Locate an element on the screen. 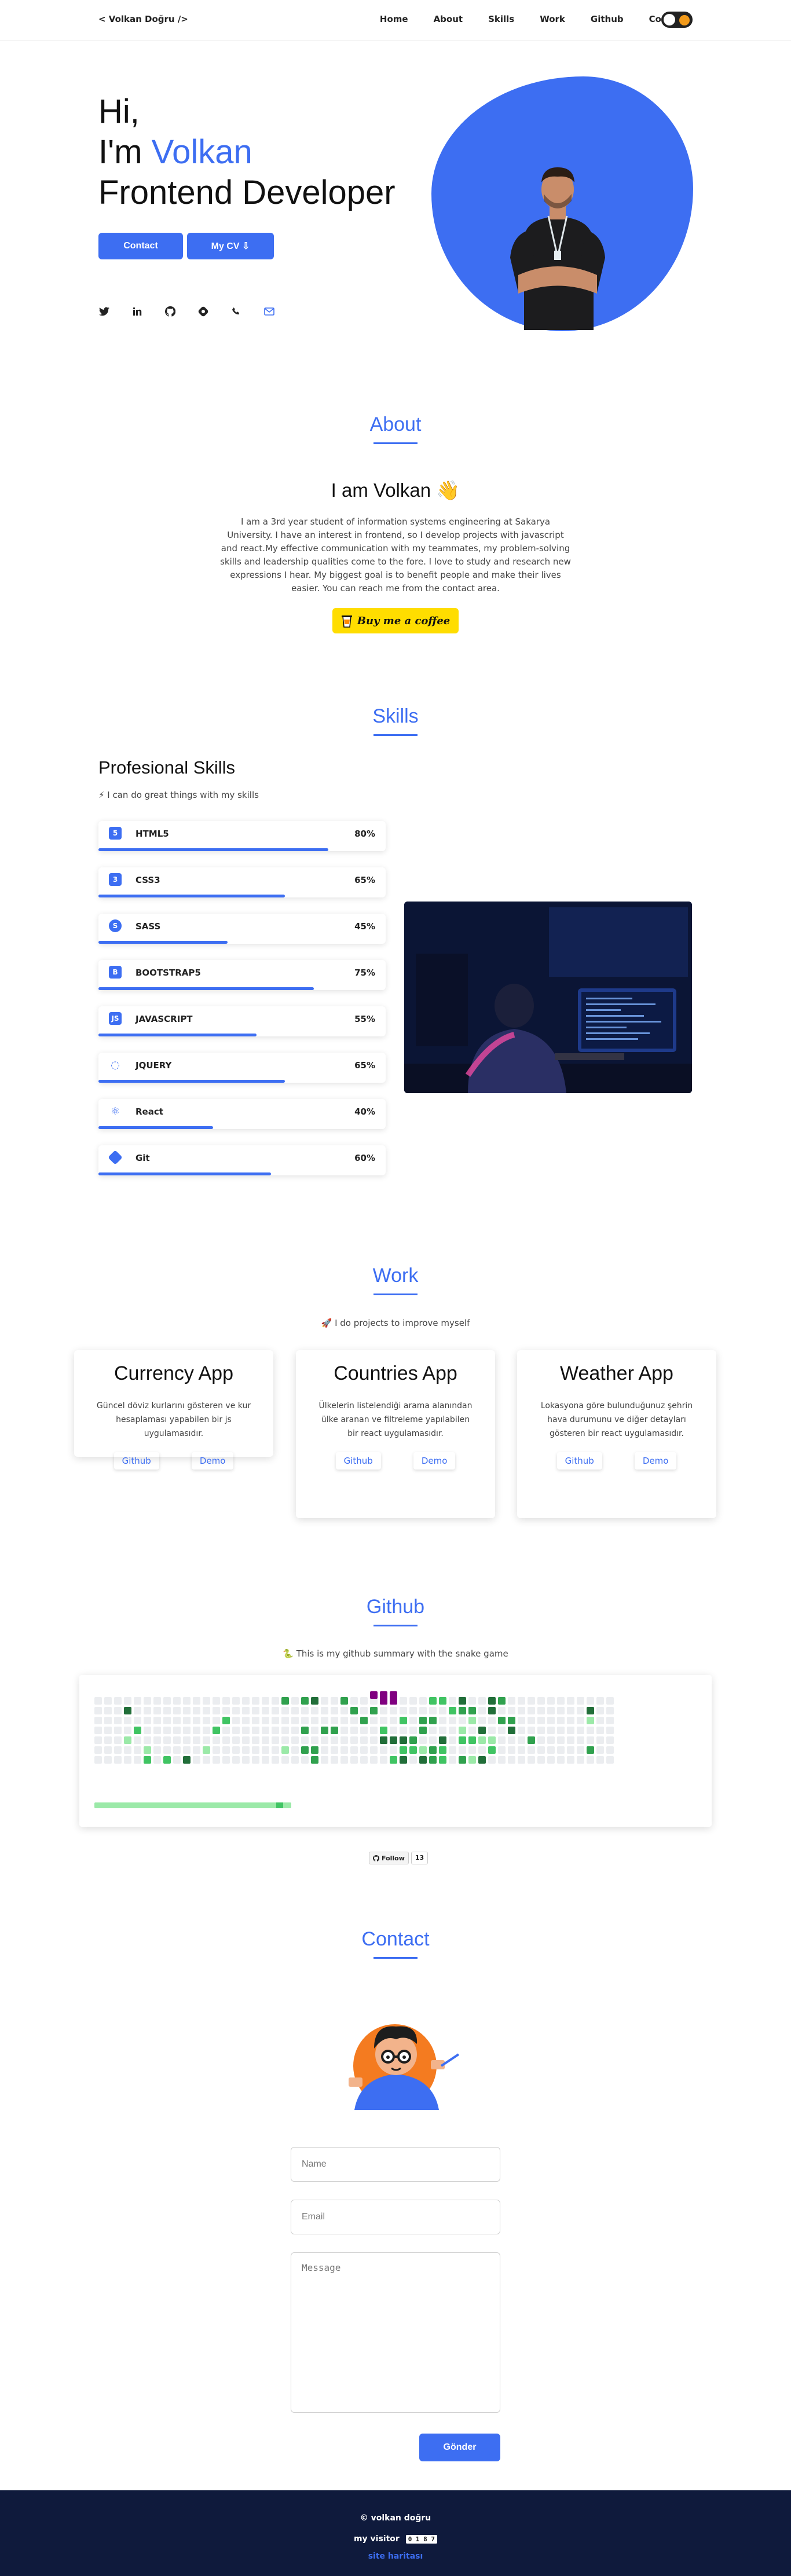  nav-item-about: About is located at coordinates (448, 19).